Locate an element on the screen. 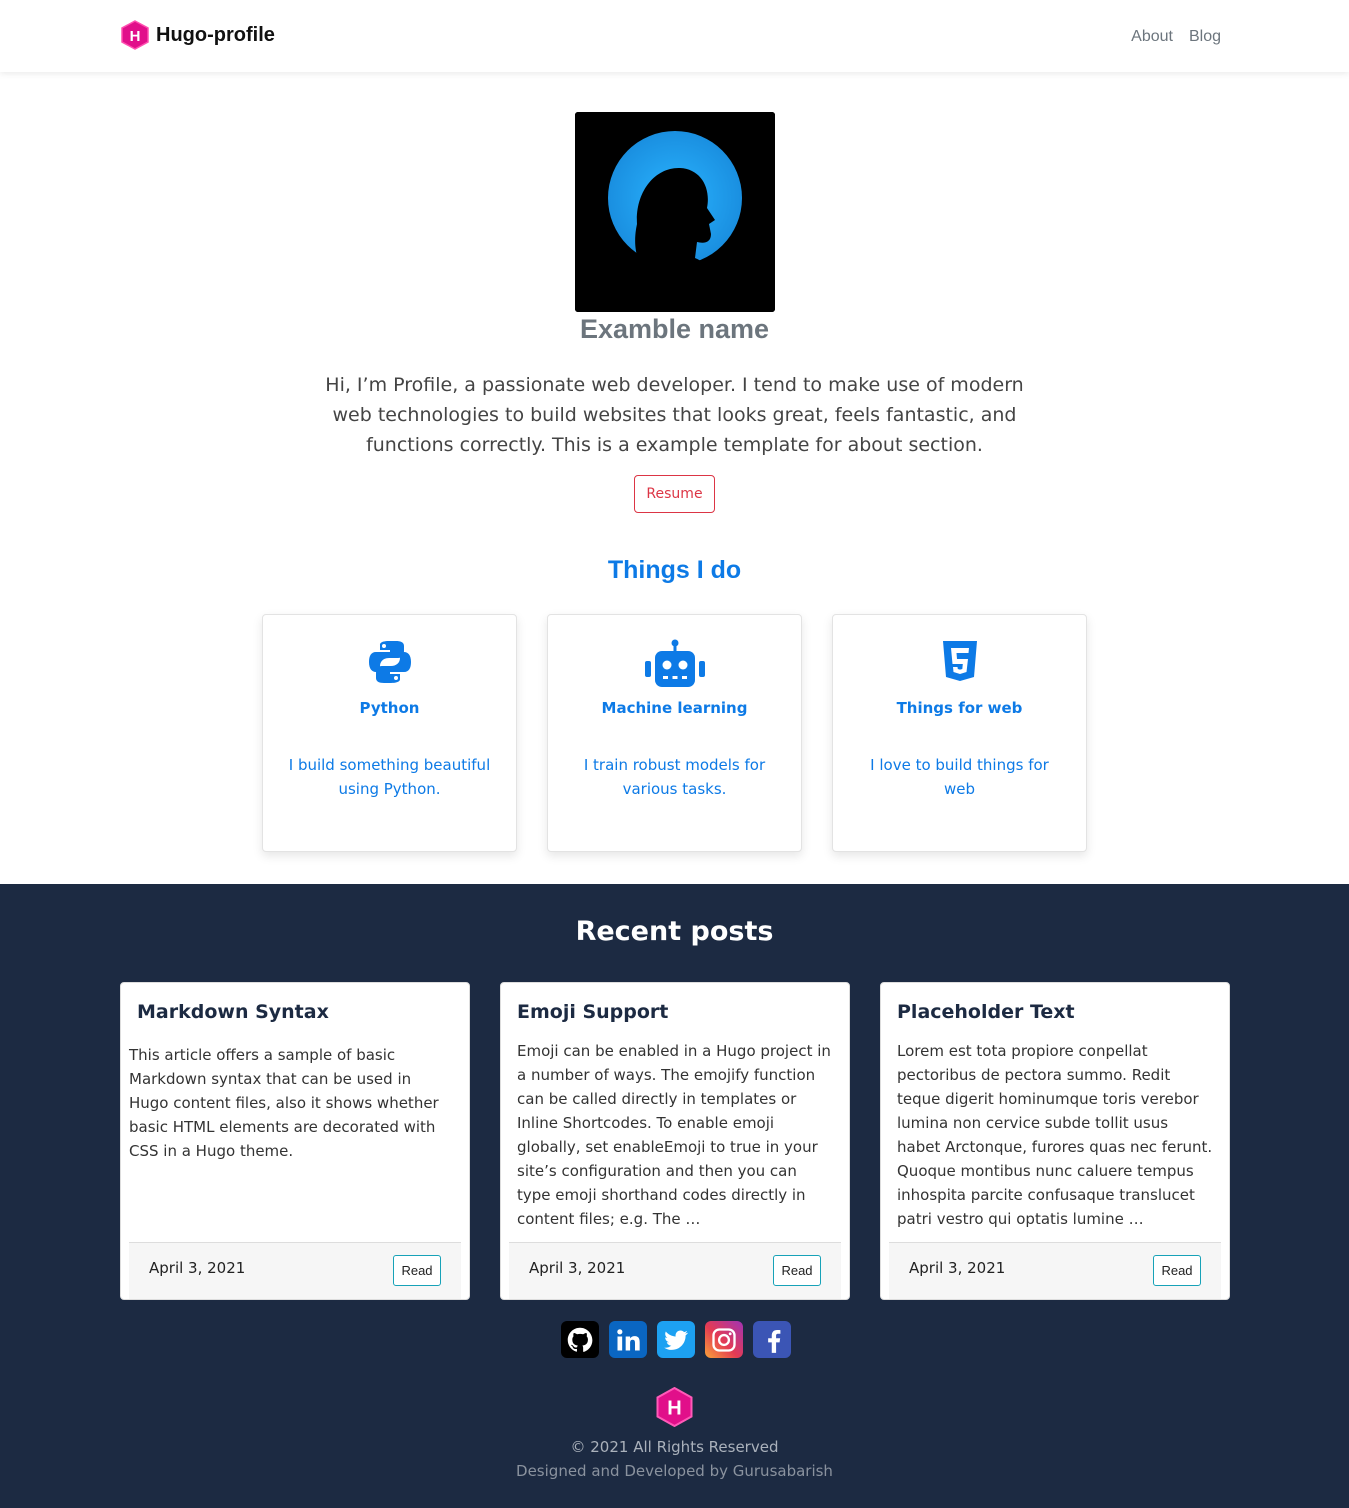  resume-button: Resume is located at coordinates (674, 494).